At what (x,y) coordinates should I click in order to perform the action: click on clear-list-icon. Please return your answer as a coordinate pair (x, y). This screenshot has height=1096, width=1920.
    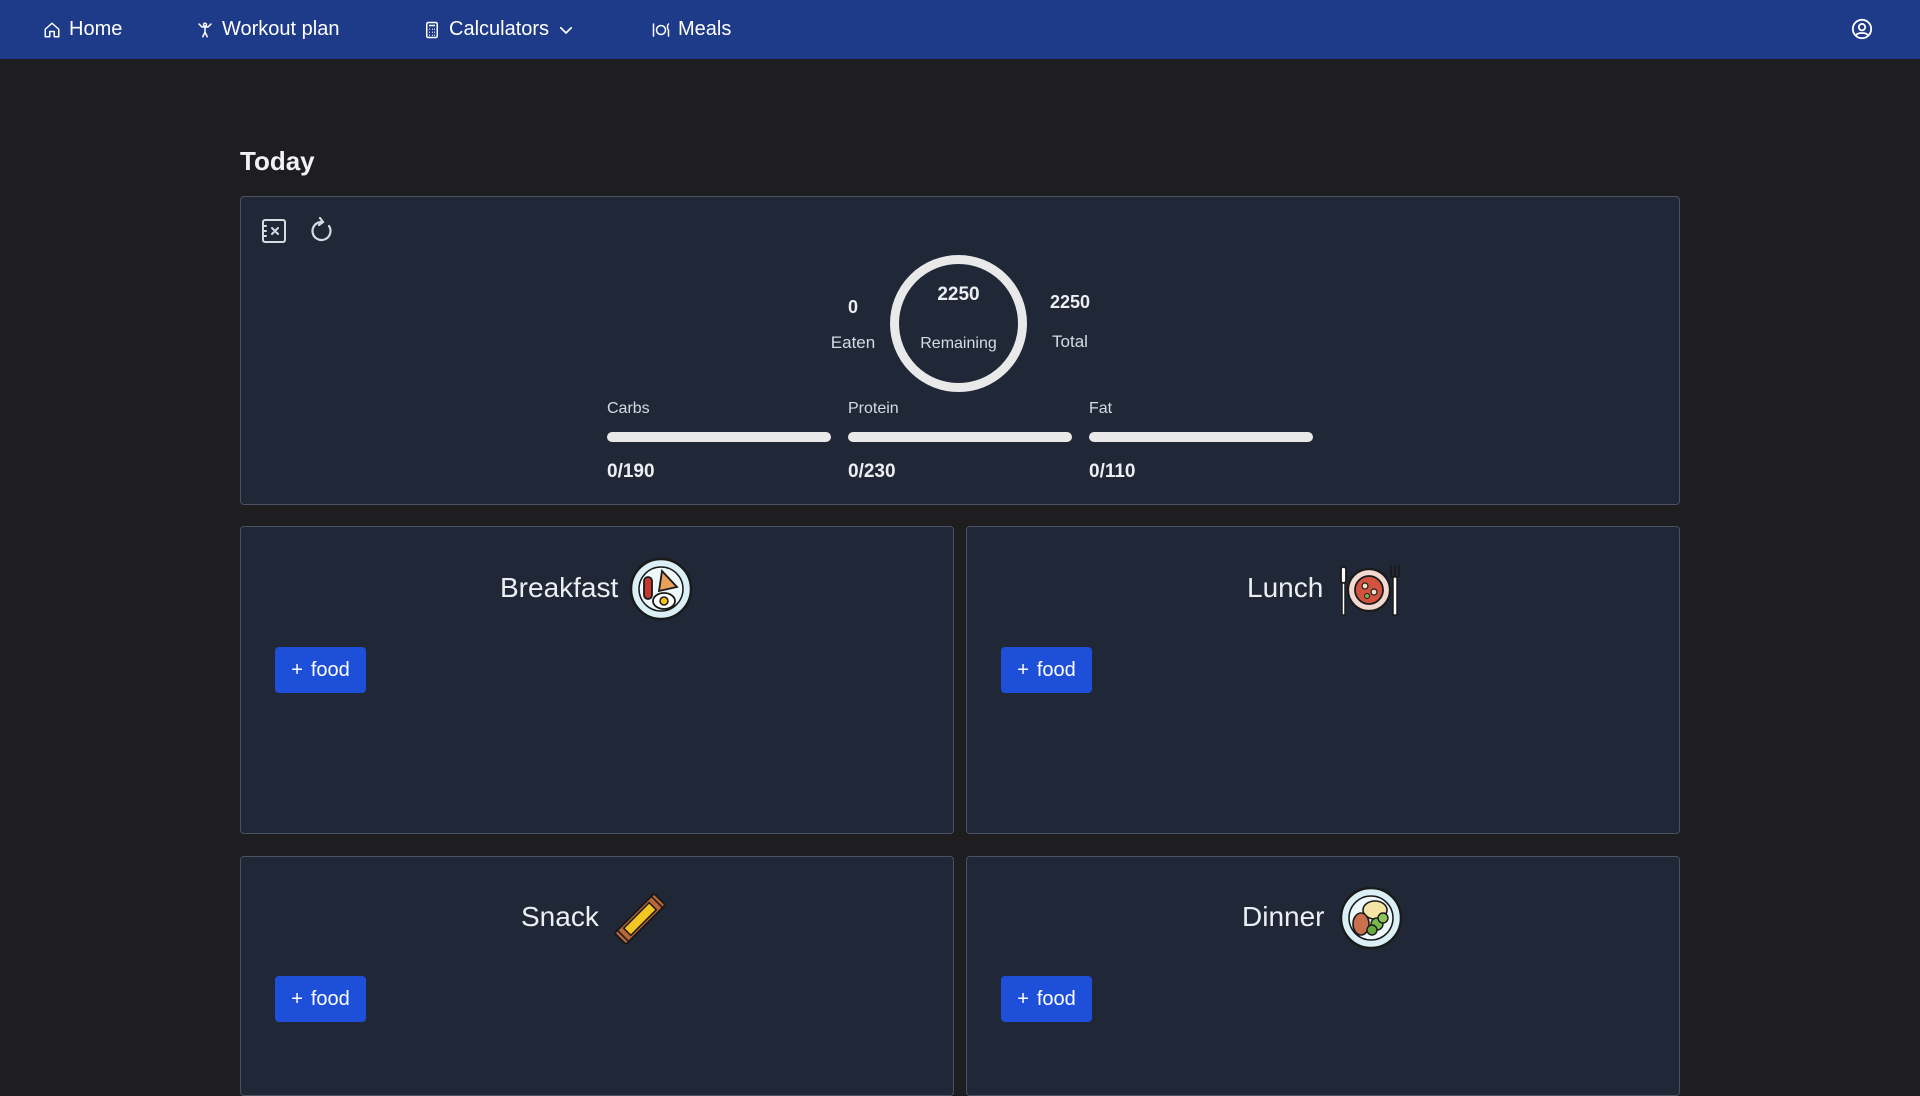
    Looking at the image, I should click on (274, 231).